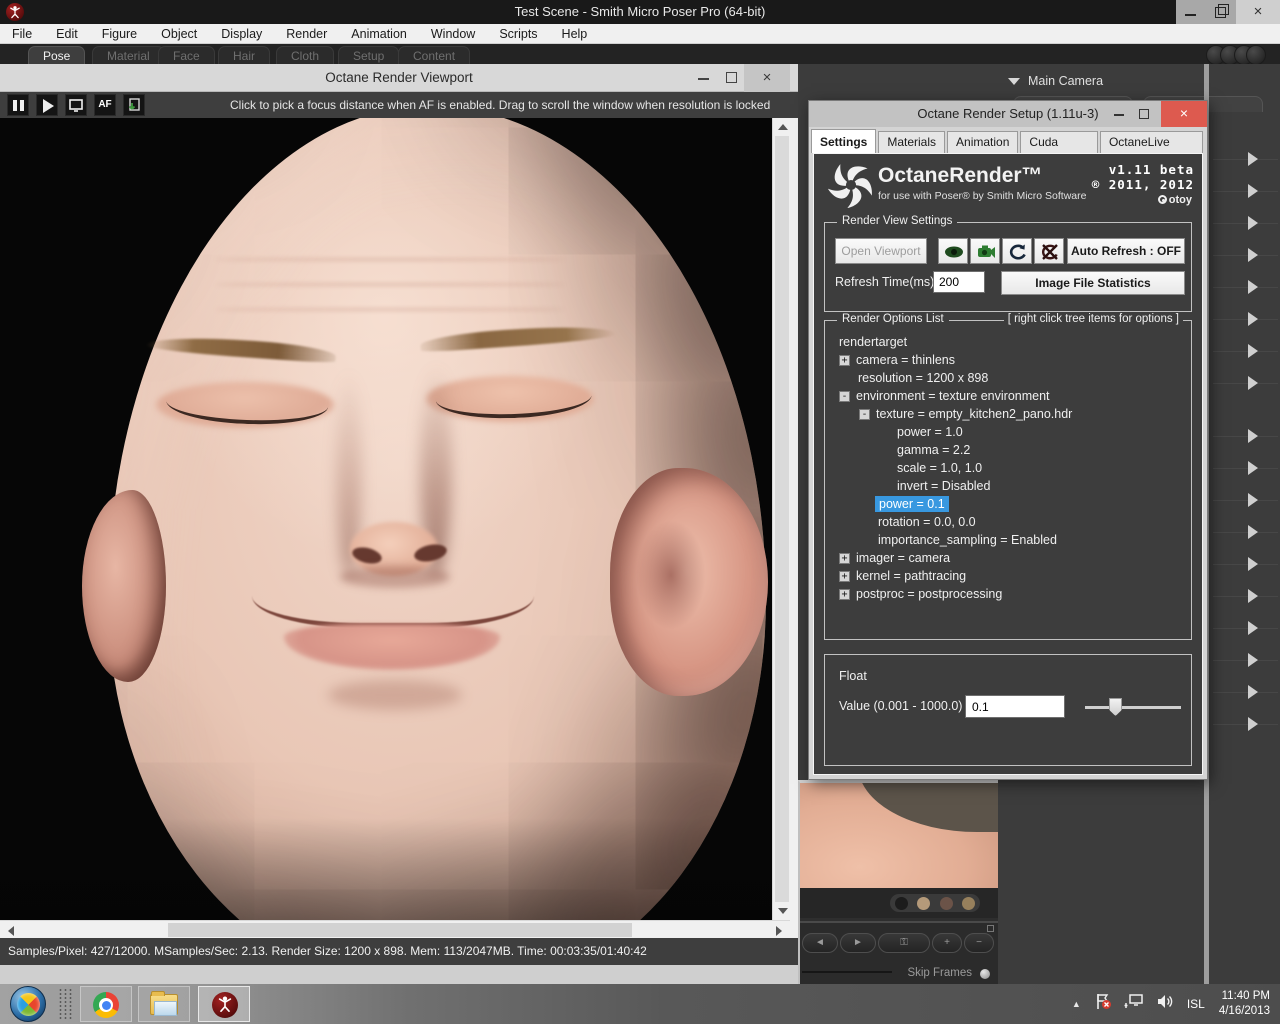 This screenshot has width=1280, height=1024. Describe the element at coordinates (920, 596) in the screenshot. I see `tree-item-postproc: + postproc = postprocessing` at that location.